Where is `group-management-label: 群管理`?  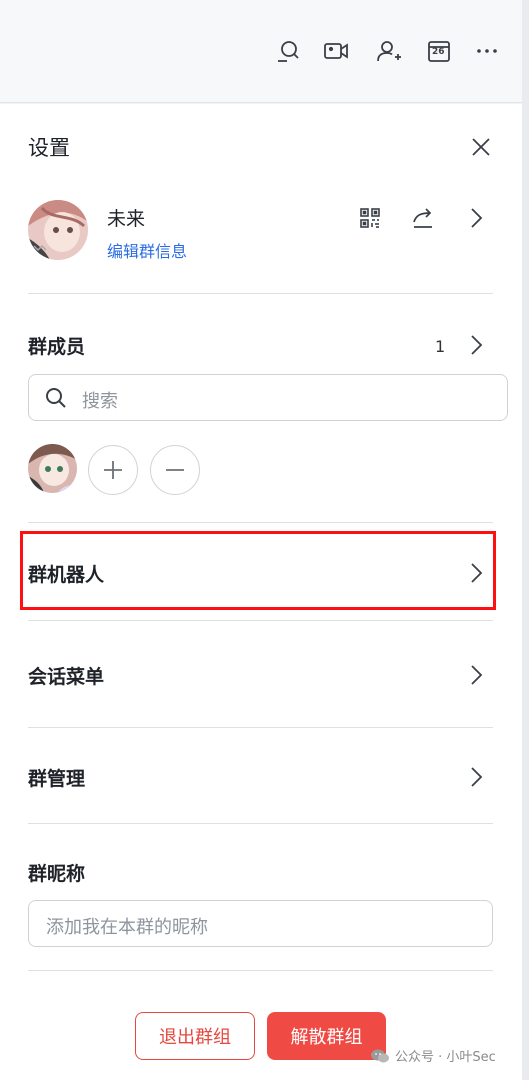
group-management-label: 群管理 is located at coordinates (57, 779).